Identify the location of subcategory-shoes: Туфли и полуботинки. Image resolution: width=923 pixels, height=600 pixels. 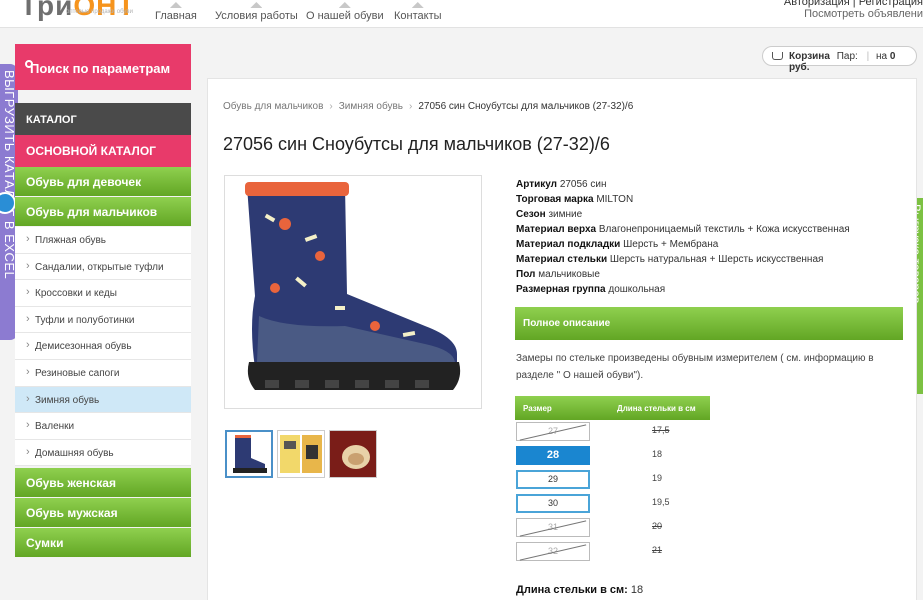
(103, 320).